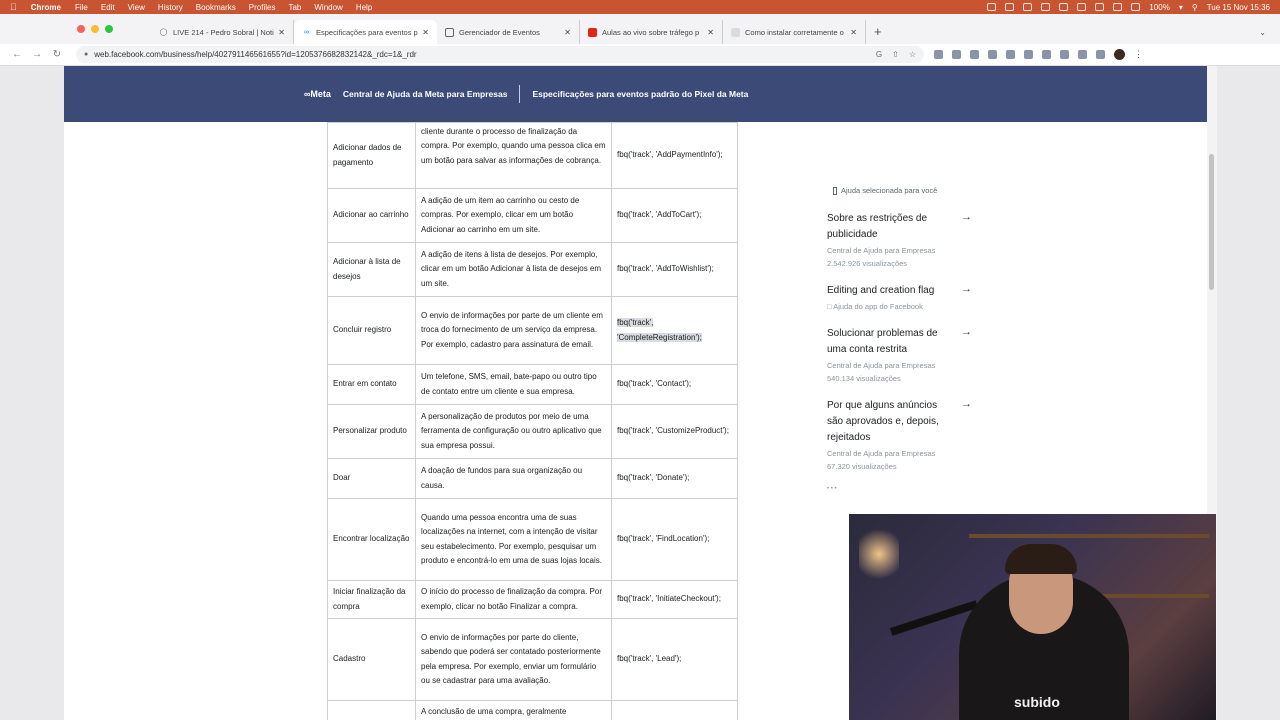 This screenshot has height=720, width=1280. What do you see at coordinates (899, 489) in the screenshot?
I see `carousel-pager: • • •` at bounding box center [899, 489].